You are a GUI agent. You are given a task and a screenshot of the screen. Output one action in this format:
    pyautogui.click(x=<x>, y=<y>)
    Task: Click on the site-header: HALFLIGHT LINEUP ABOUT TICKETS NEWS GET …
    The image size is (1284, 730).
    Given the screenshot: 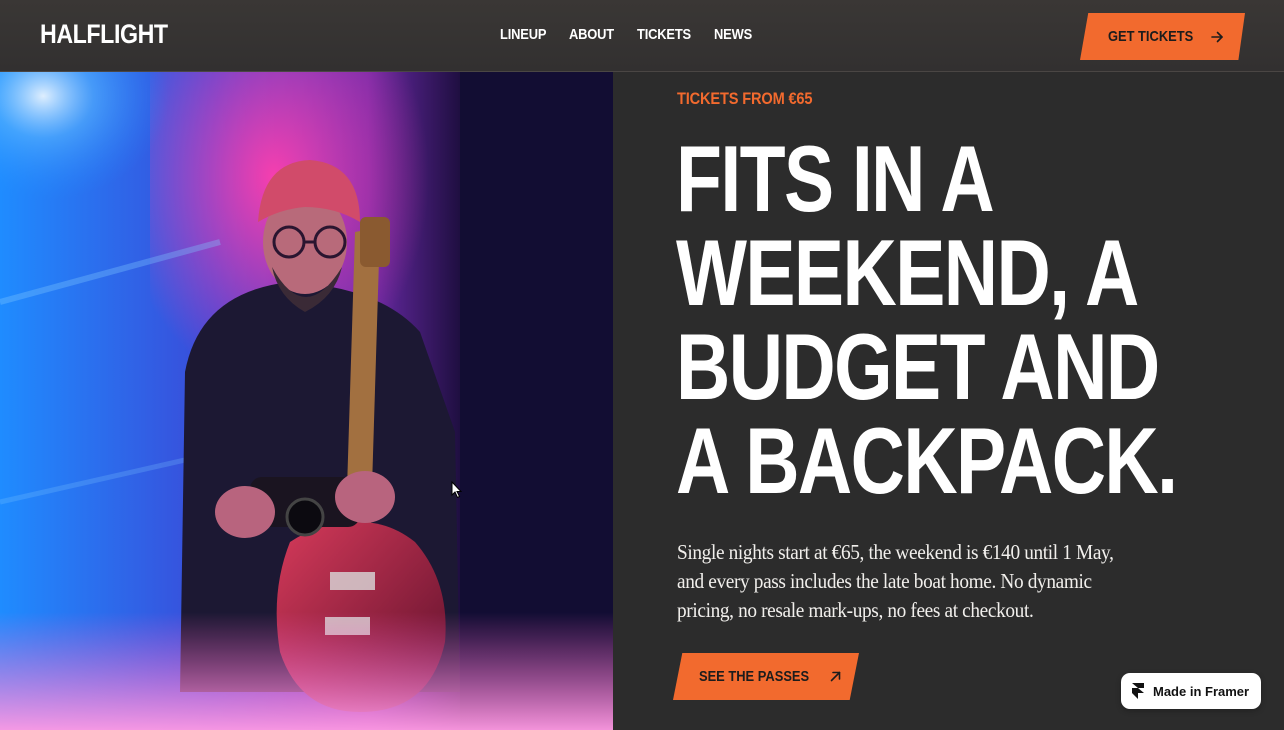 What is the action you would take?
    pyautogui.click(x=642, y=36)
    